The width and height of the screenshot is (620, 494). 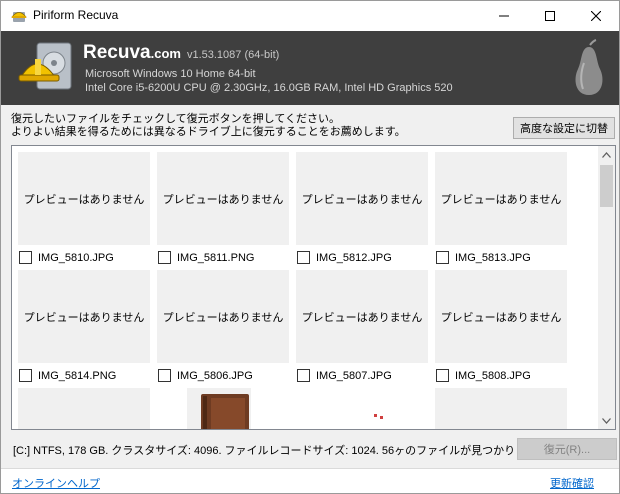 I want to click on file-tile: プレビューはありません IMG_5808.JPG, so click(x=501, y=326).